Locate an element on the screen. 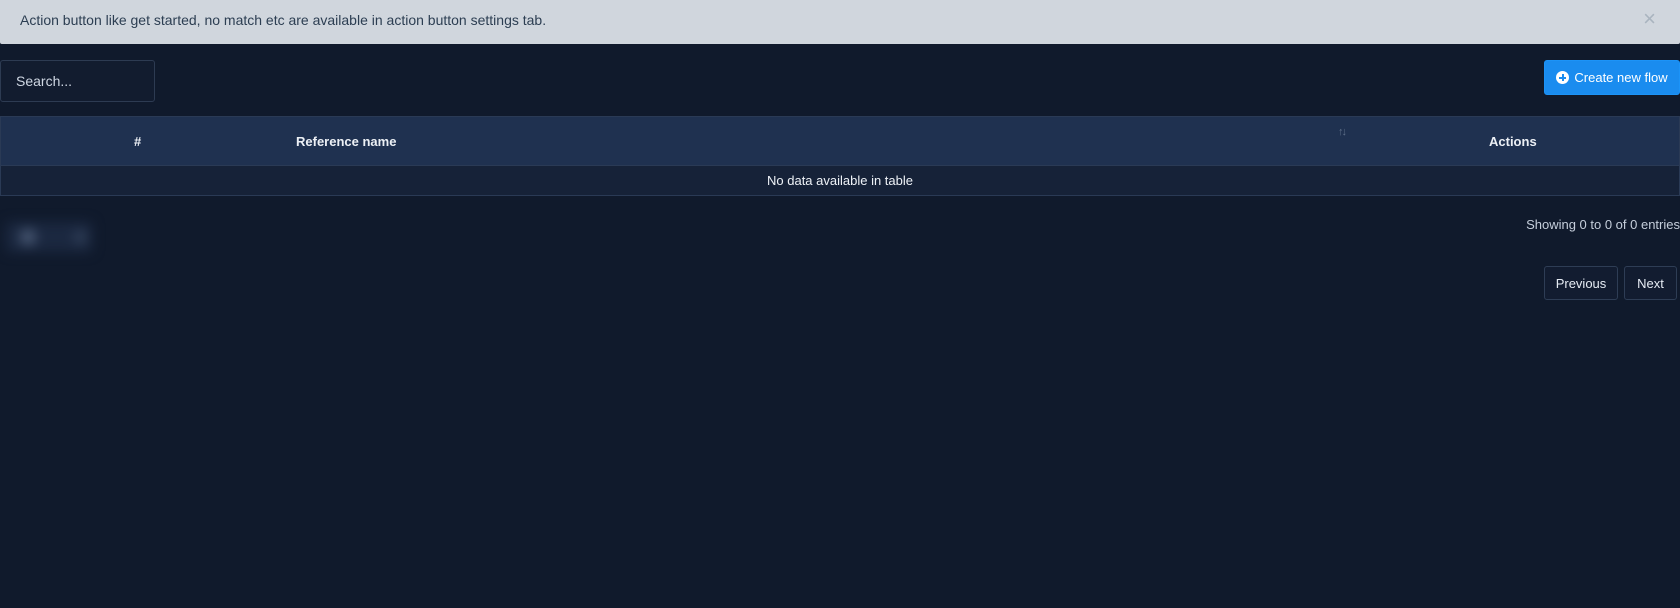 Image resolution: width=1680 pixels, height=608 pixels. blurred-length-selector is located at coordinates (49, 237).